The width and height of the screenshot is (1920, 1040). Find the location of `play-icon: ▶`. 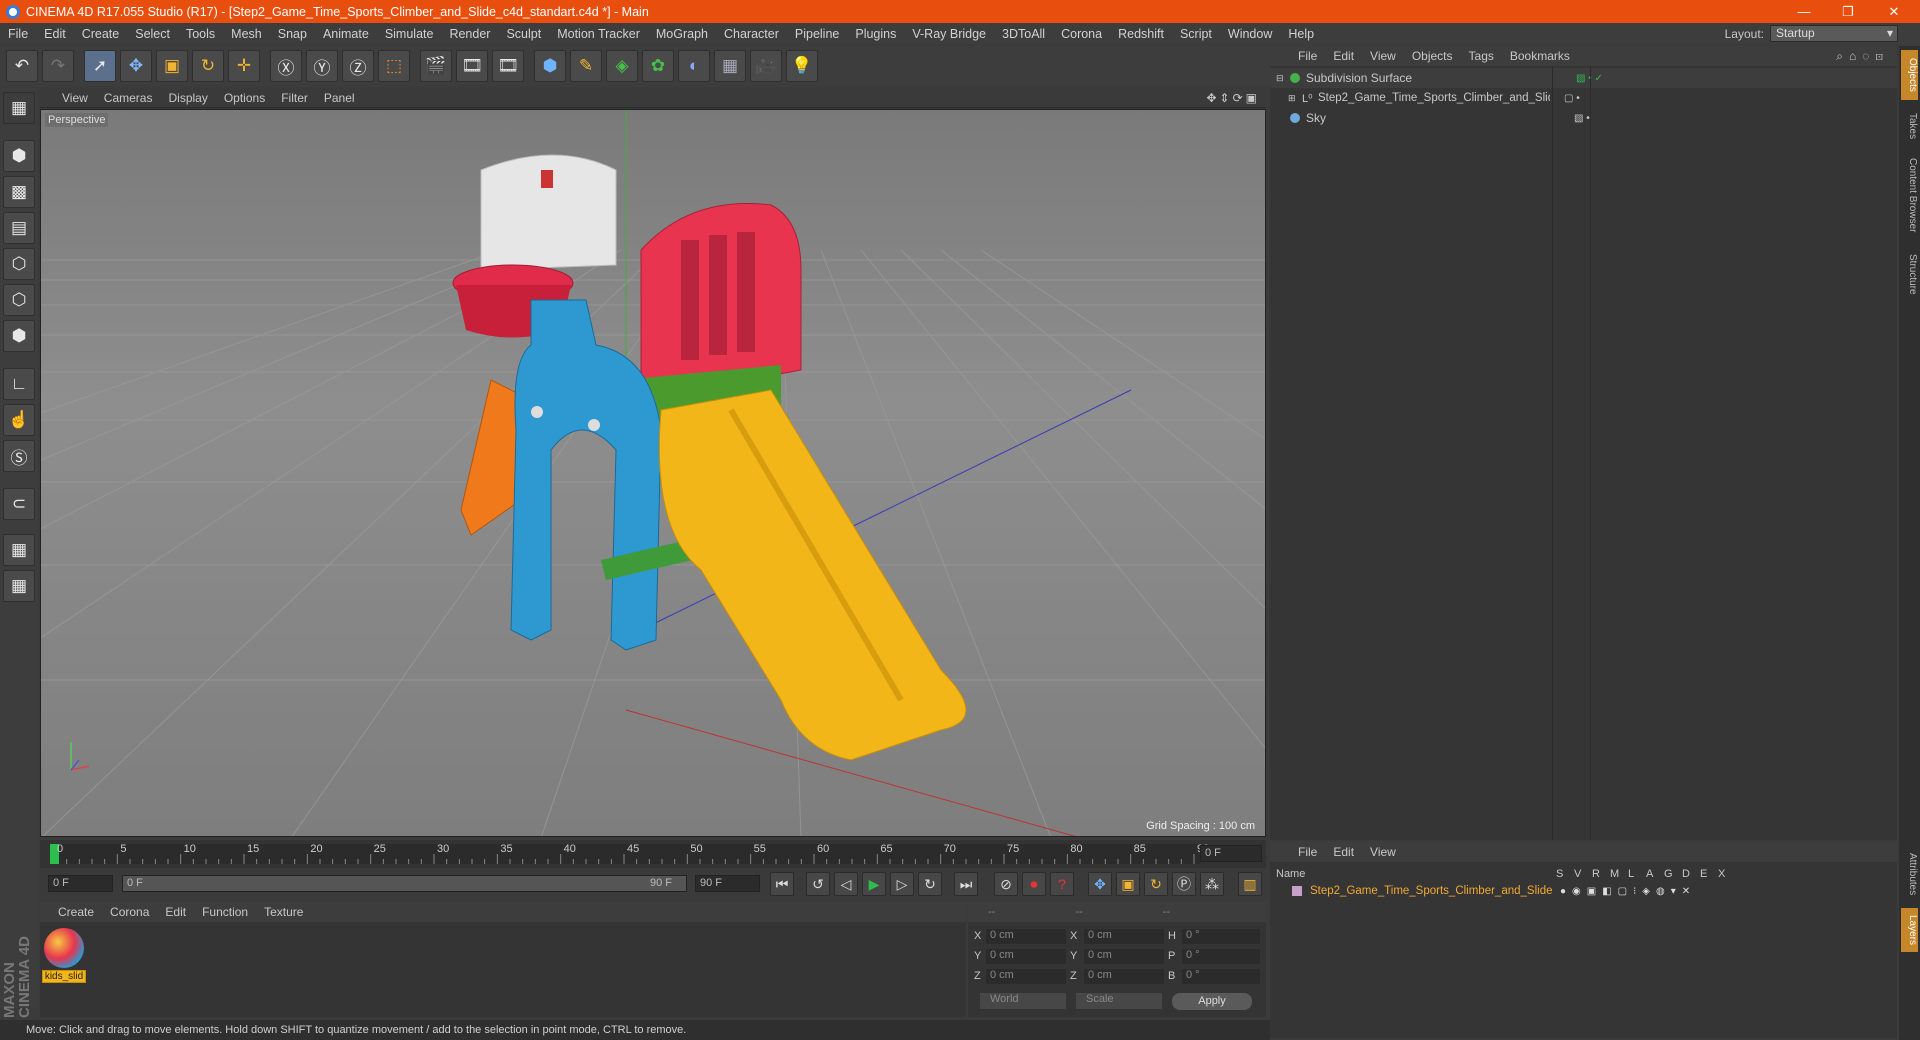

play-icon: ▶ is located at coordinates (874, 884).